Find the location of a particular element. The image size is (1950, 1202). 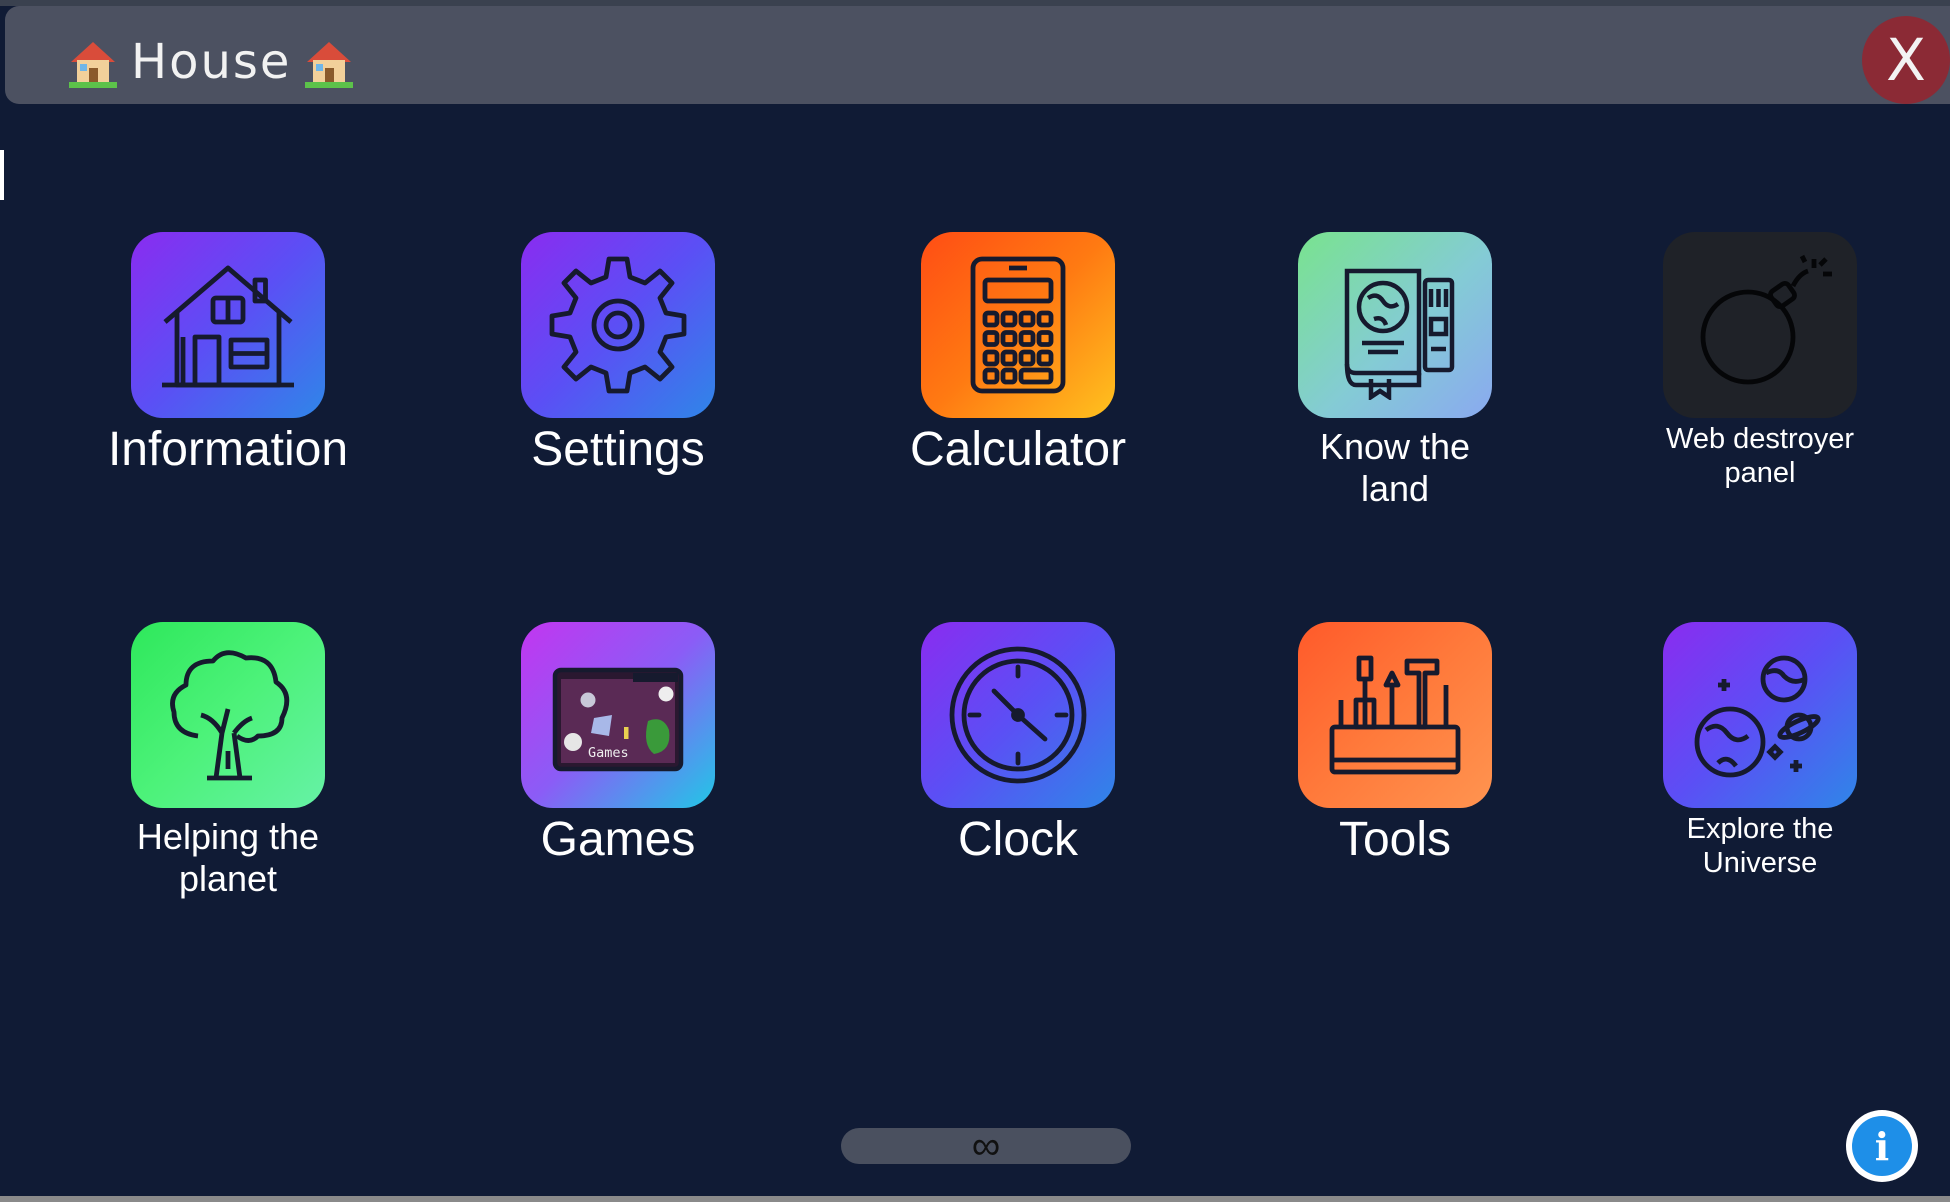

tools-tile is located at coordinates (1395, 715).